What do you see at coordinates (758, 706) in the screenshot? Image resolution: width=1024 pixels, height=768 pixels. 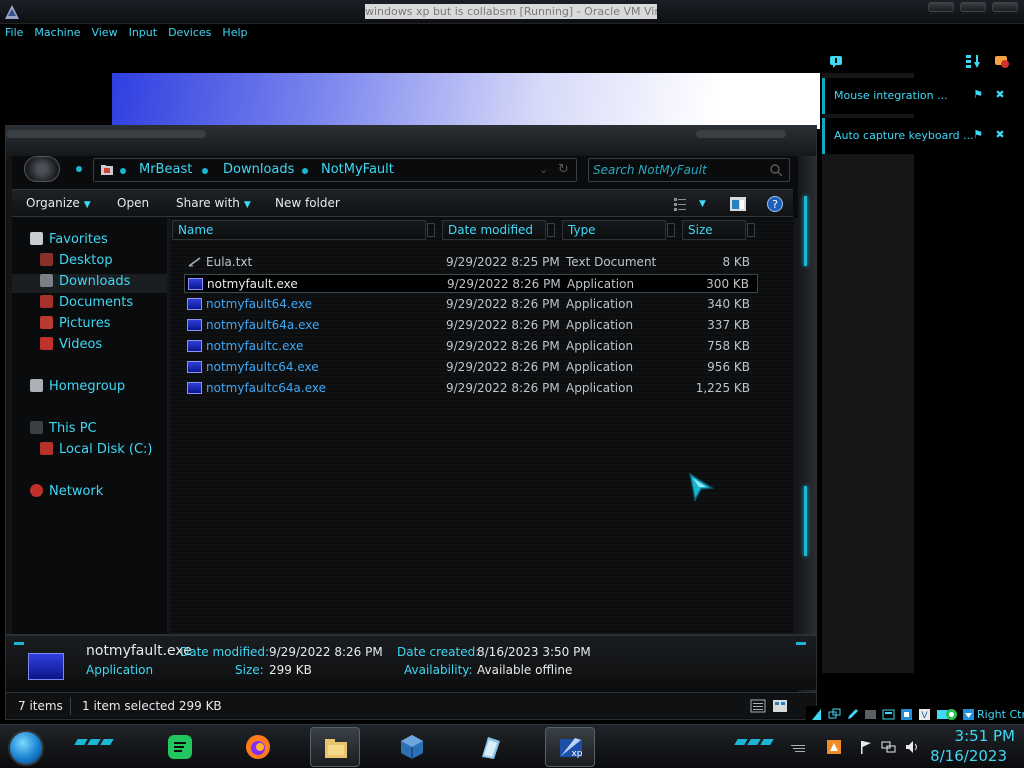 I see `details-view-icon` at bounding box center [758, 706].